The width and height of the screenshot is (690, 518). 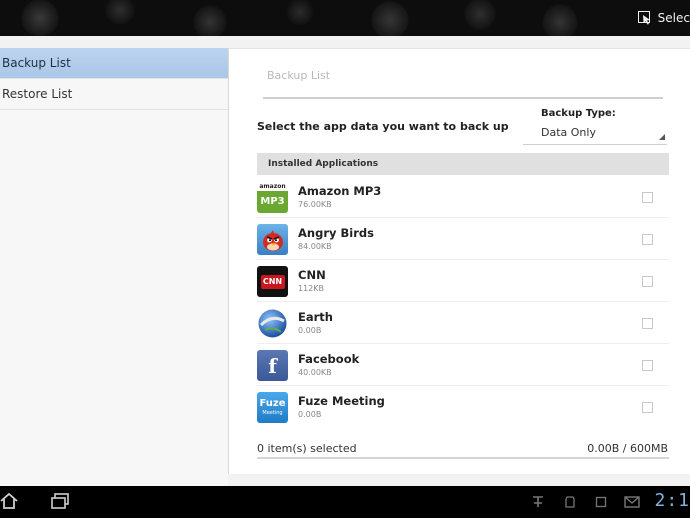 What do you see at coordinates (114, 94) in the screenshot?
I see `nav-item-restore-list: Restore List` at bounding box center [114, 94].